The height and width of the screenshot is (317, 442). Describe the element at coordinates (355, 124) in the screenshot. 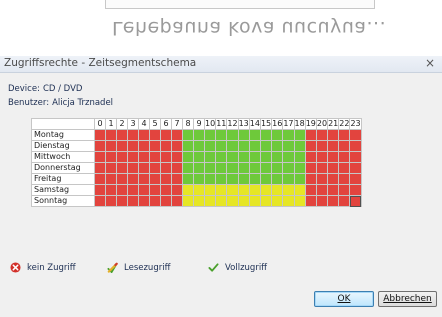

I see `hour-header: 23` at that location.